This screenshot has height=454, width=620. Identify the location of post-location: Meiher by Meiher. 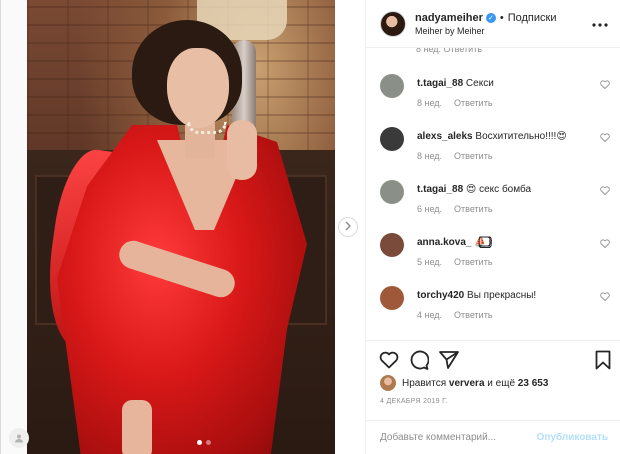
(486, 31).